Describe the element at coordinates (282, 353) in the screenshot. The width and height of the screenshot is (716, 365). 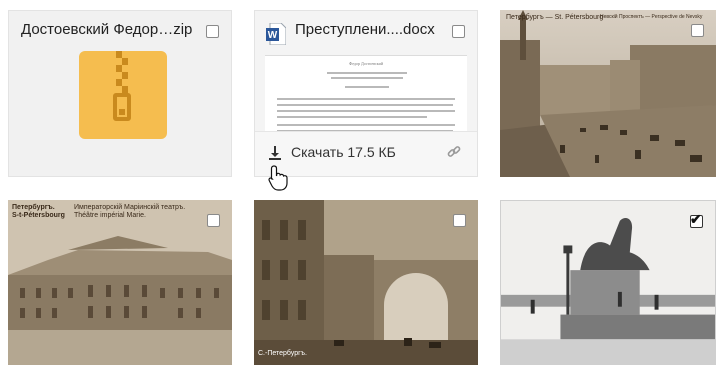
I see `photo-caption: С.-Петербургъ.` at that location.